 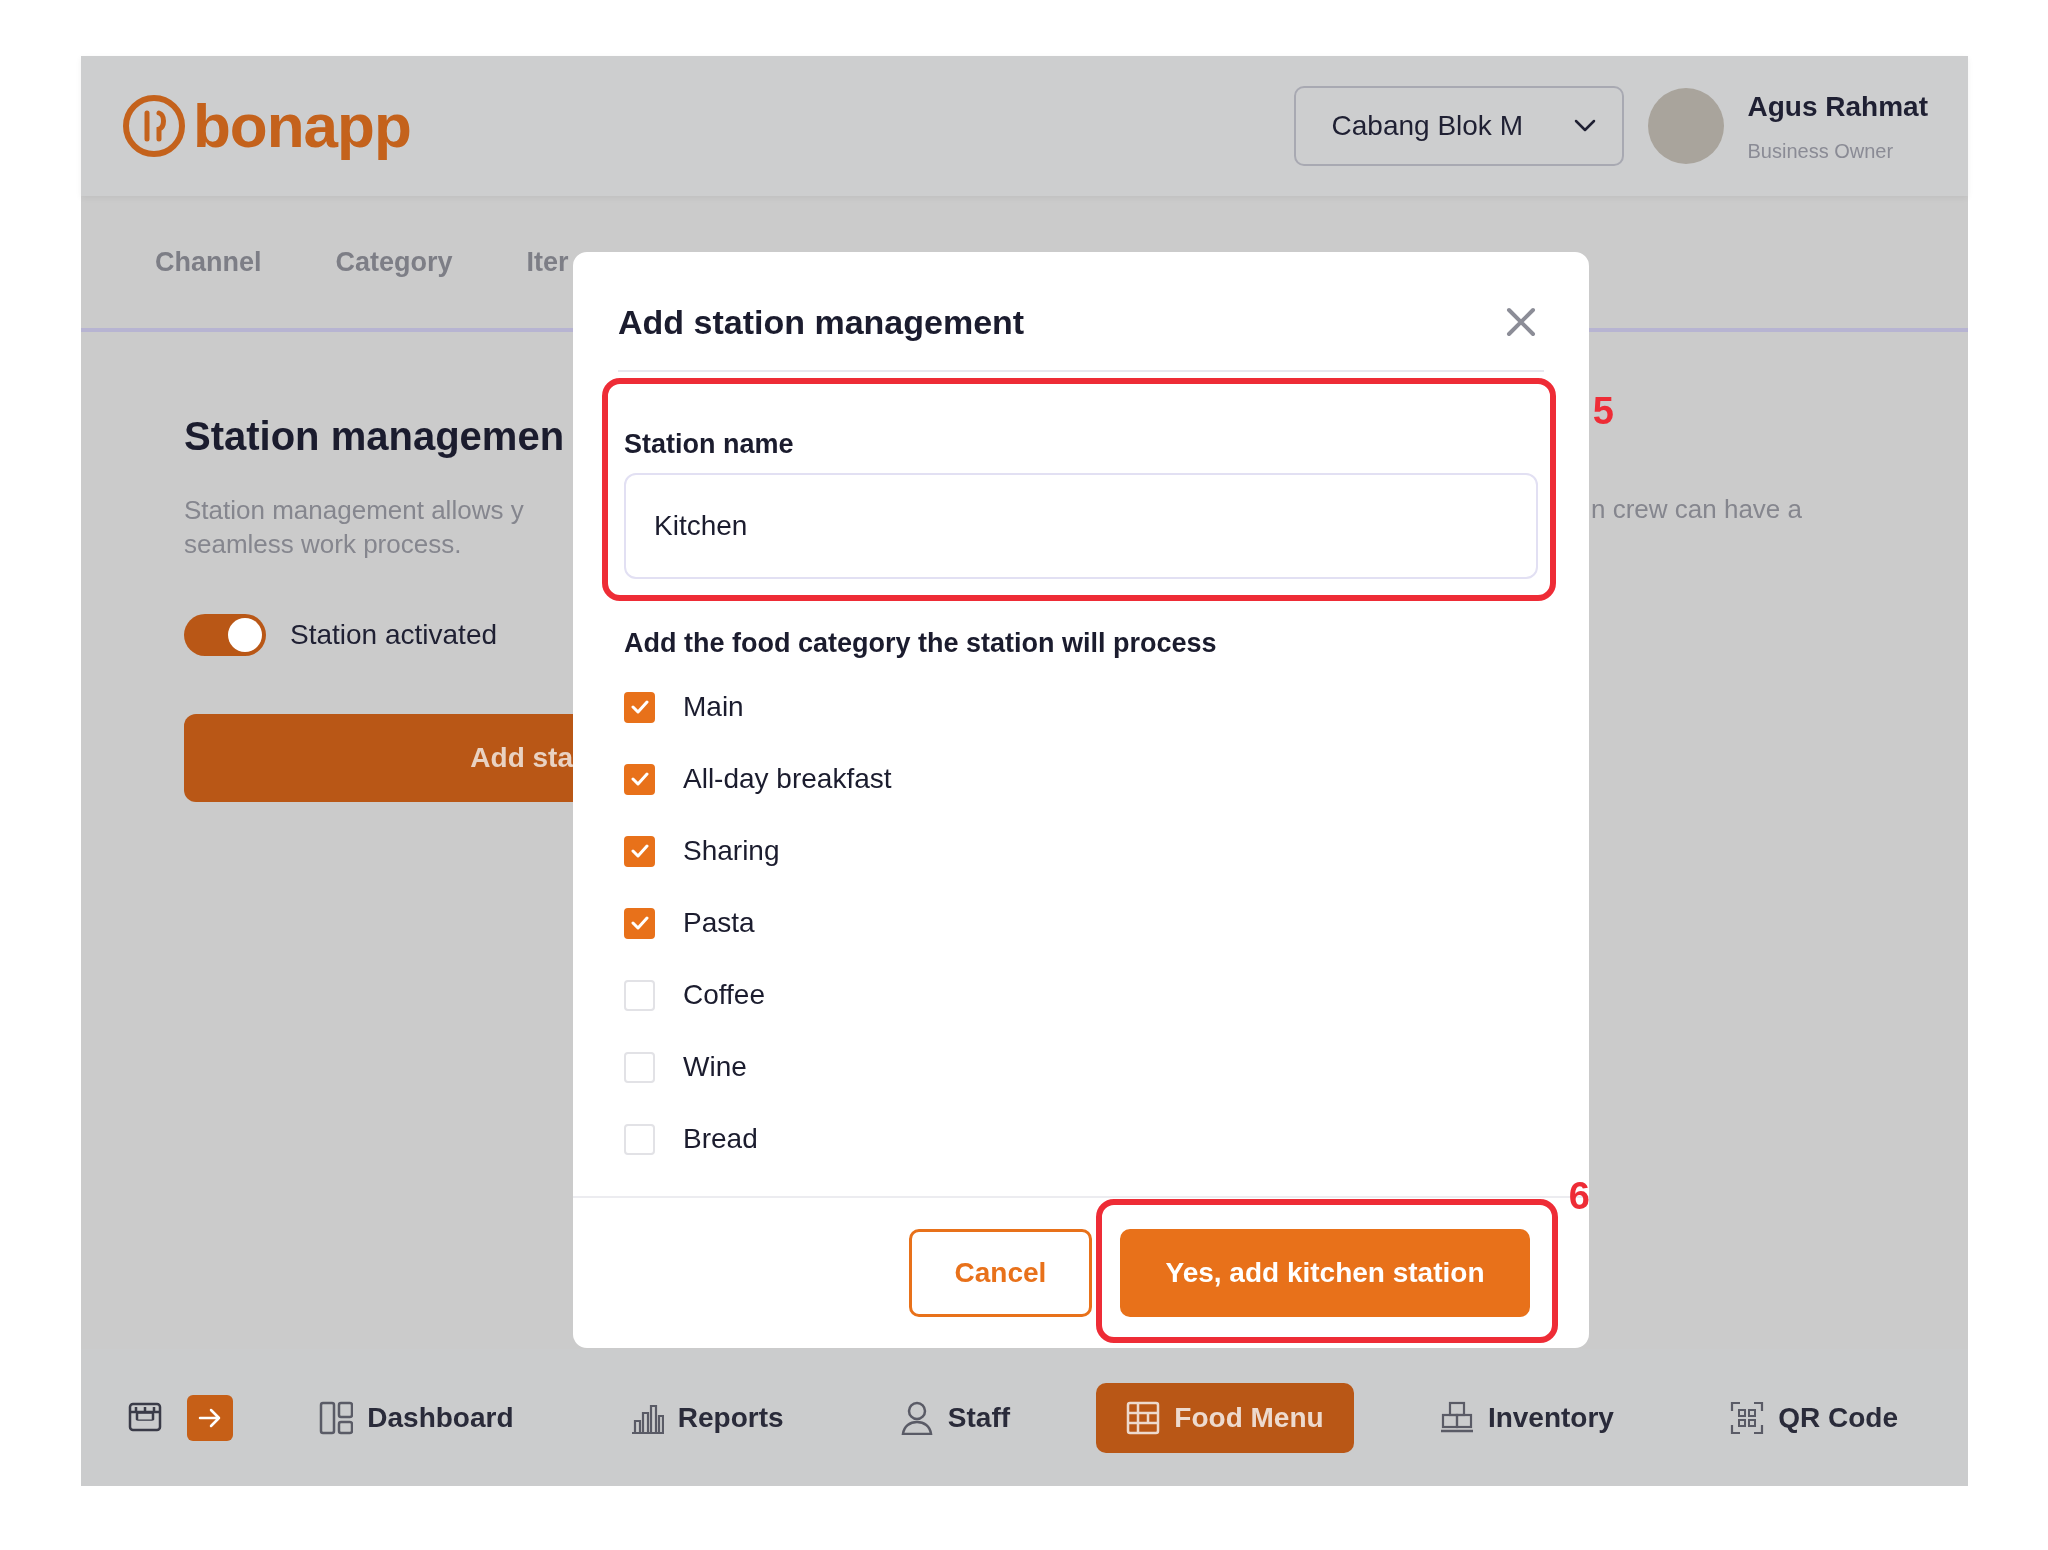 What do you see at coordinates (955, 1417) in the screenshot?
I see `nav-item: Staff` at bounding box center [955, 1417].